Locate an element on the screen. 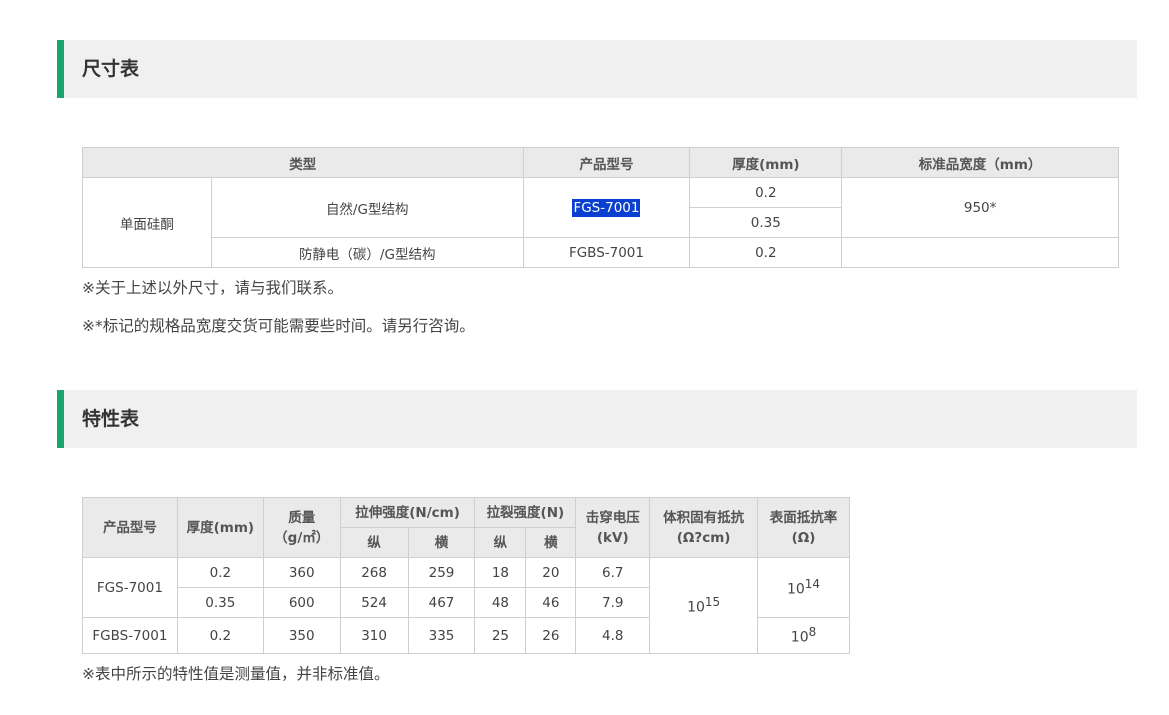  selected-model-text: FGS-7001 is located at coordinates (606, 207).